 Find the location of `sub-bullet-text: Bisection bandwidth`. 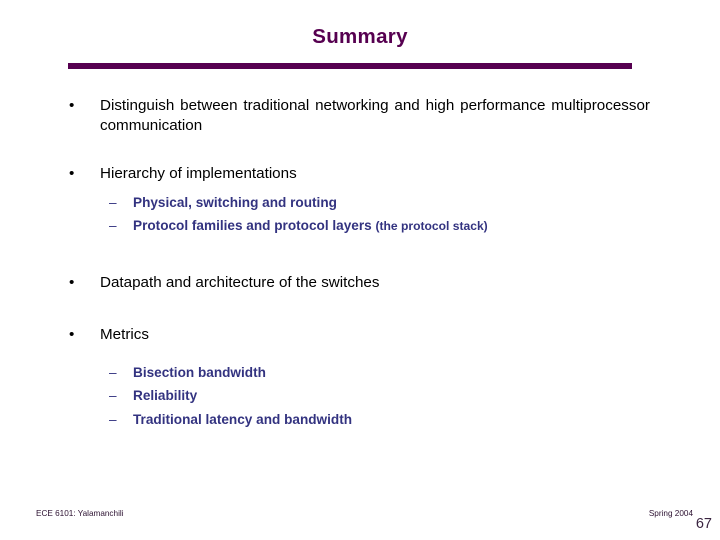

sub-bullet-text: Bisection bandwidth is located at coordinates (199, 372).